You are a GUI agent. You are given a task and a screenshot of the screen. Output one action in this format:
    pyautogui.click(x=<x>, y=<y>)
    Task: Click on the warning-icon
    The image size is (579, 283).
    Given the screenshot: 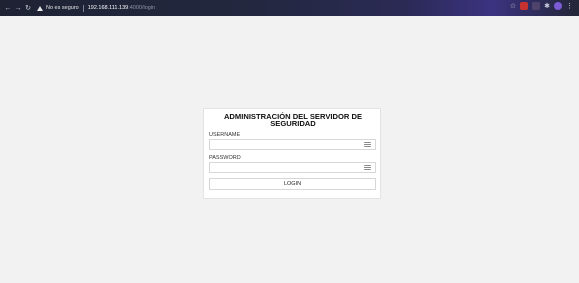 What is the action you would take?
    pyautogui.click(x=40, y=8)
    